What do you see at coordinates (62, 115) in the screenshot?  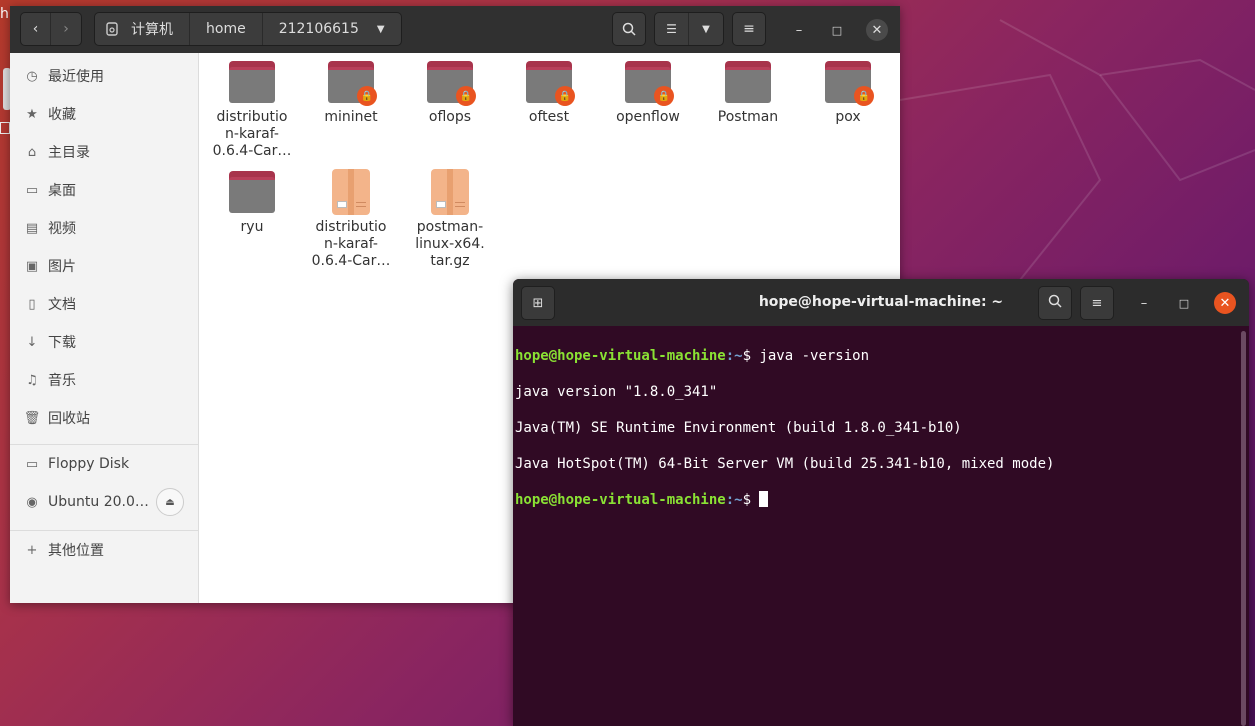 I see `sidebar-item-label: 收藏` at bounding box center [62, 115].